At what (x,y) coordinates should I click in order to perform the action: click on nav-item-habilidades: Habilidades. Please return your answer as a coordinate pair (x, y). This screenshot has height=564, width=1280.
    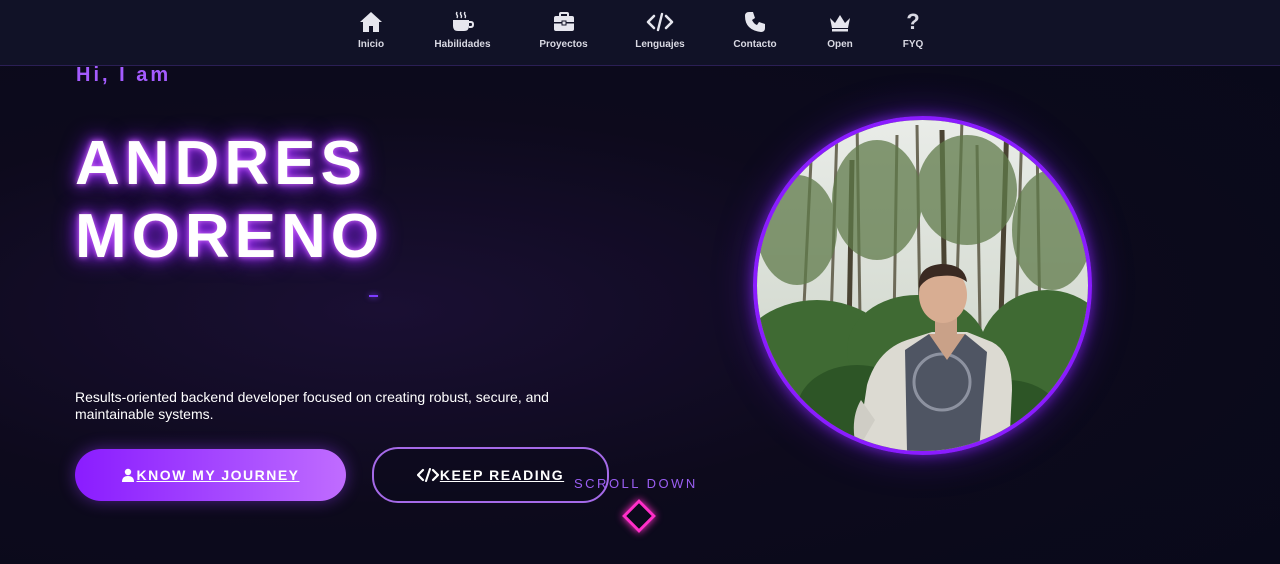
    Looking at the image, I should click on (462, 32).